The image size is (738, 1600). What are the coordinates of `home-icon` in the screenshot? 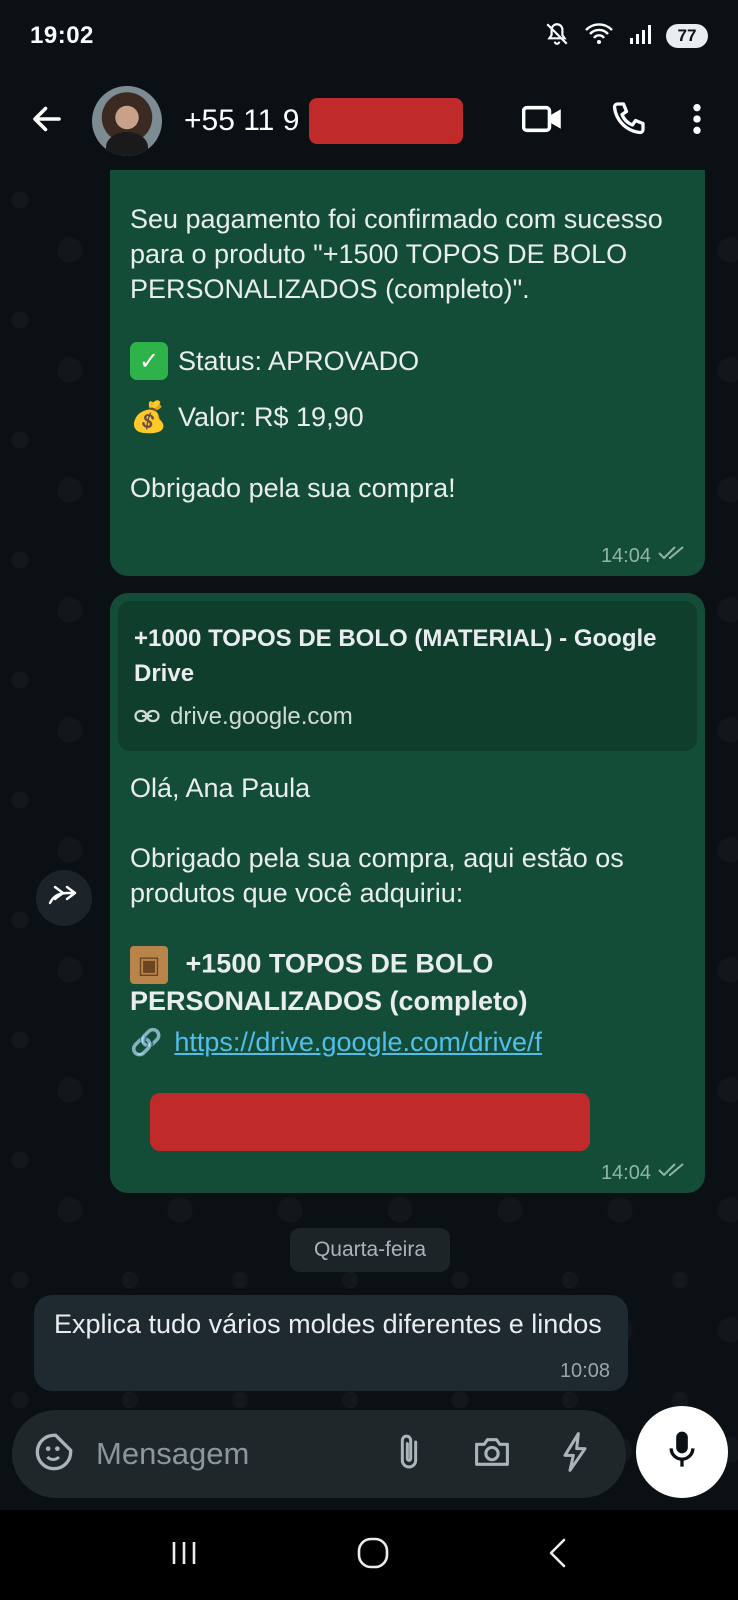 It's located at (373, 1555).